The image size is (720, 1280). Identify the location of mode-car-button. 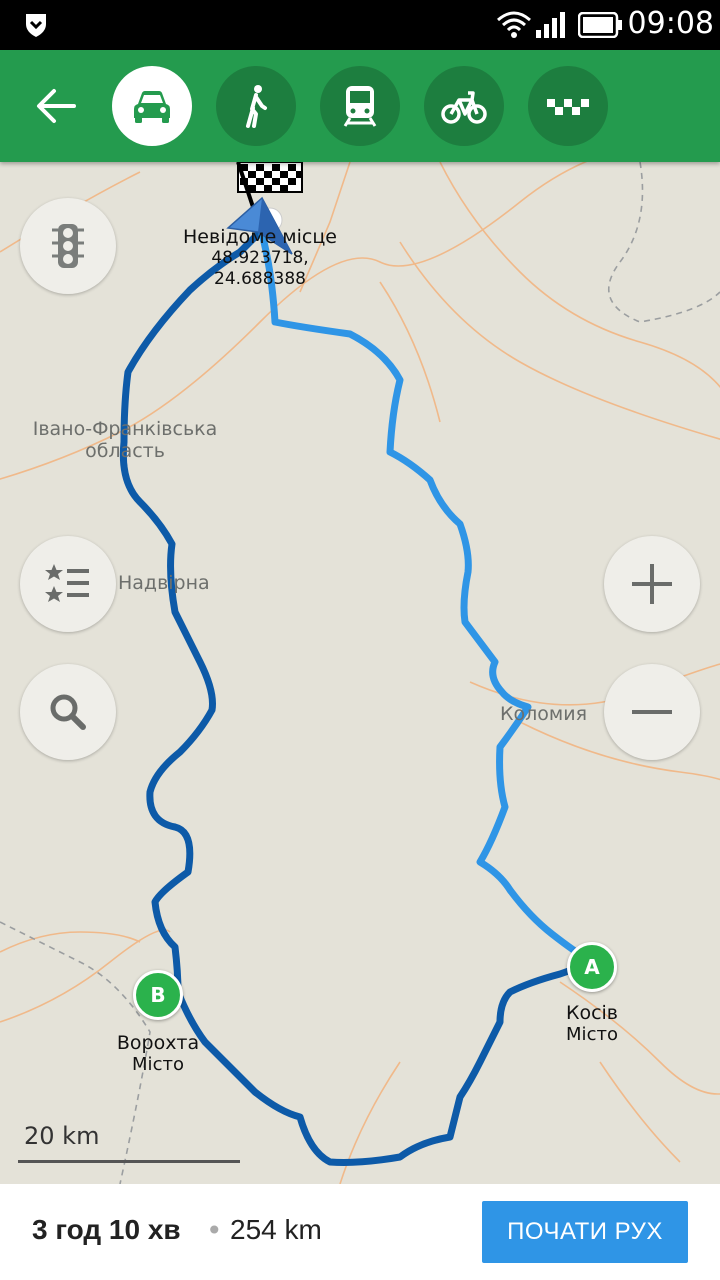
(152, 106).